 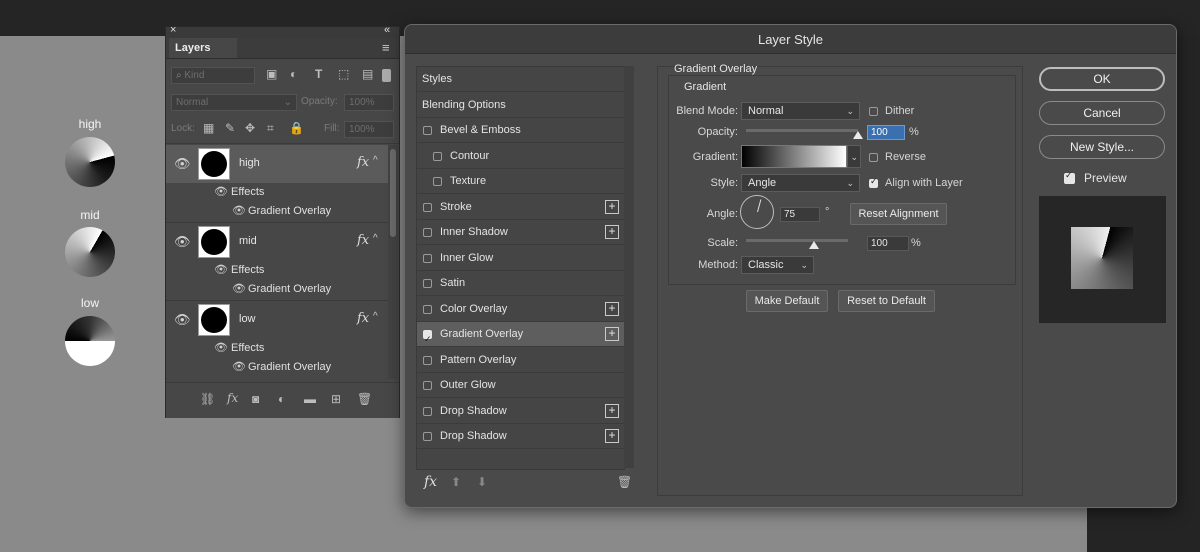 I want to click on style-item-gradient-overlay: Gradient Overlay +, so click(x=520, y=336).